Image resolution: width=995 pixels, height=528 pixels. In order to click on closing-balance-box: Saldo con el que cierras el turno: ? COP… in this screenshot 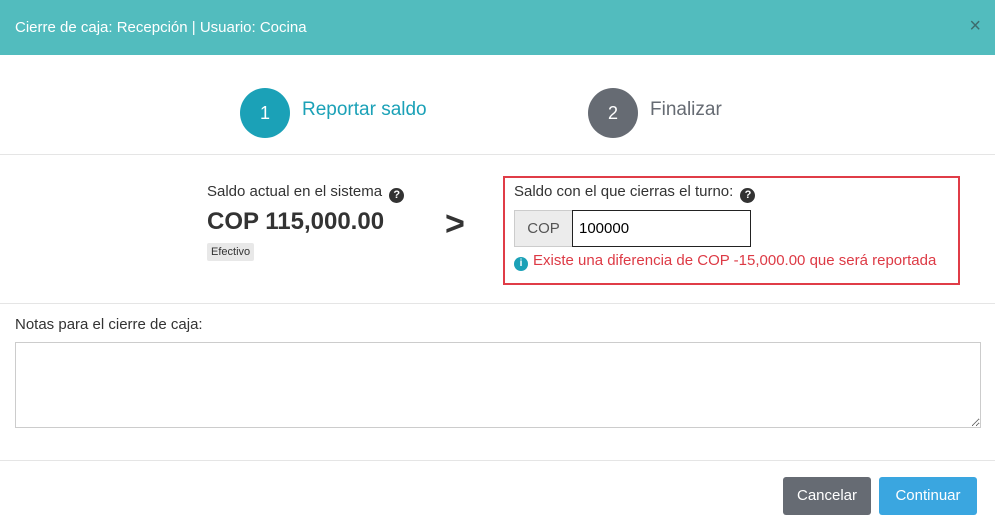, I will do `click(731, 230)`.